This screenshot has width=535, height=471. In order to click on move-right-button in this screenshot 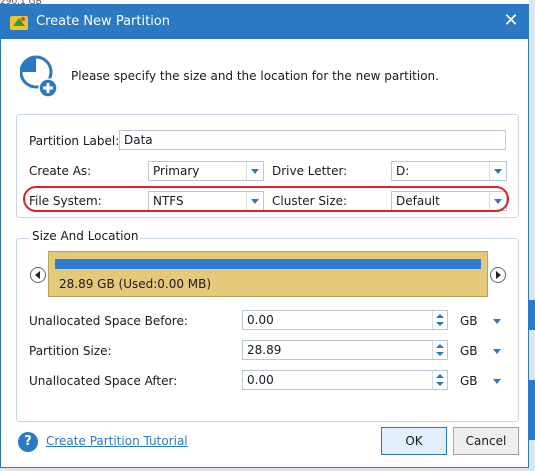, I will do `click(498, 275)`.